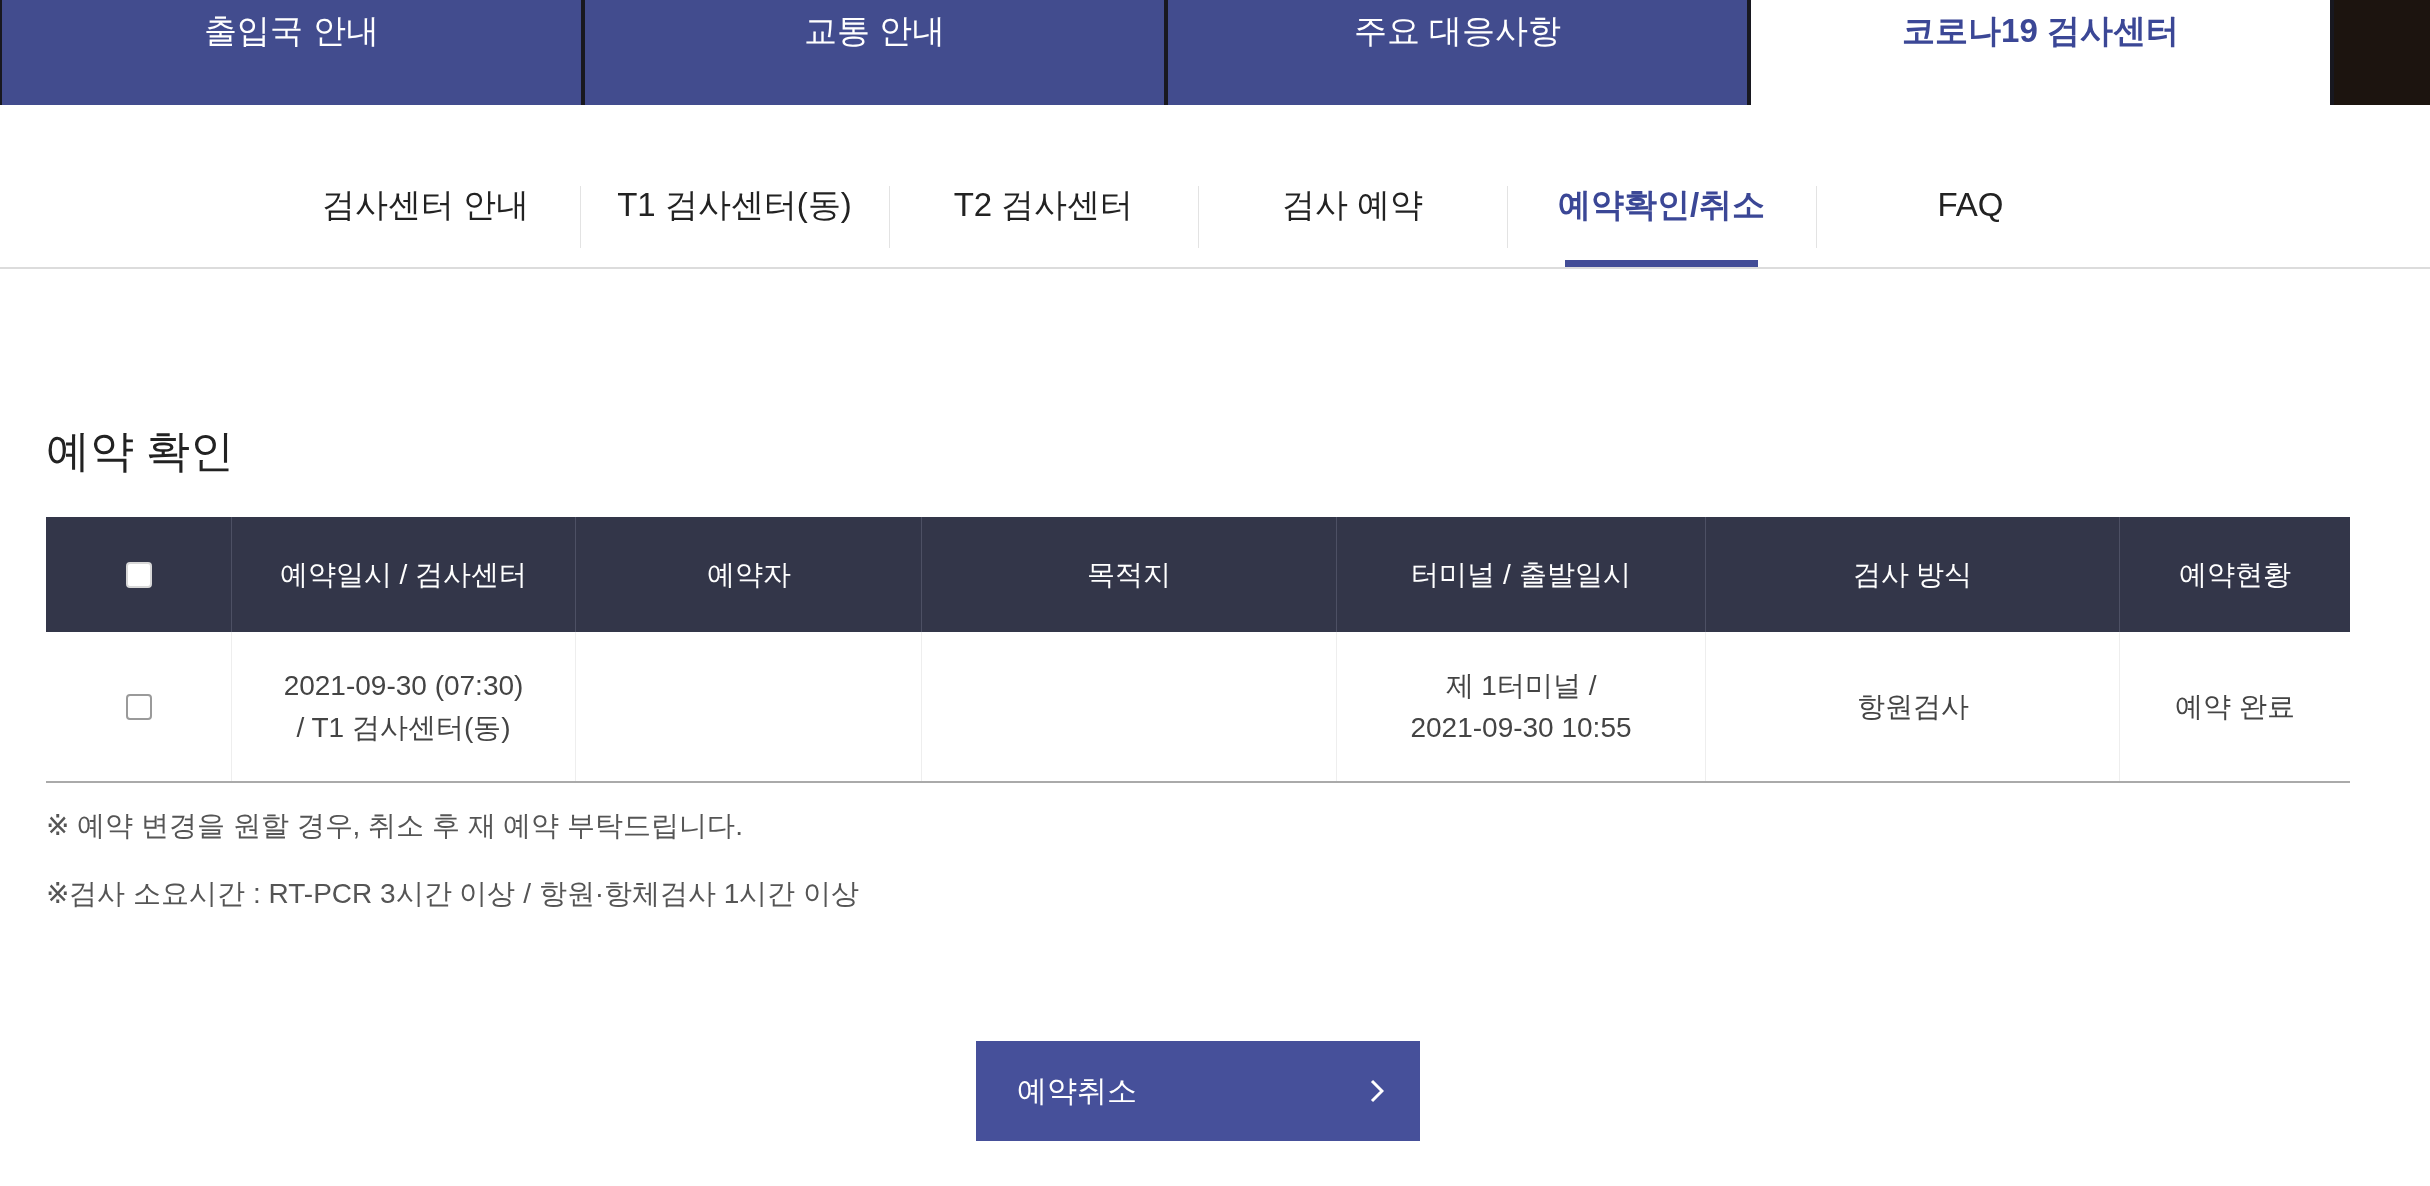 Image resolution: width=2430 pixels, height=1186 pixels. I want to click on column-header: 예약일시 / 검사센터, so click(403, 574).